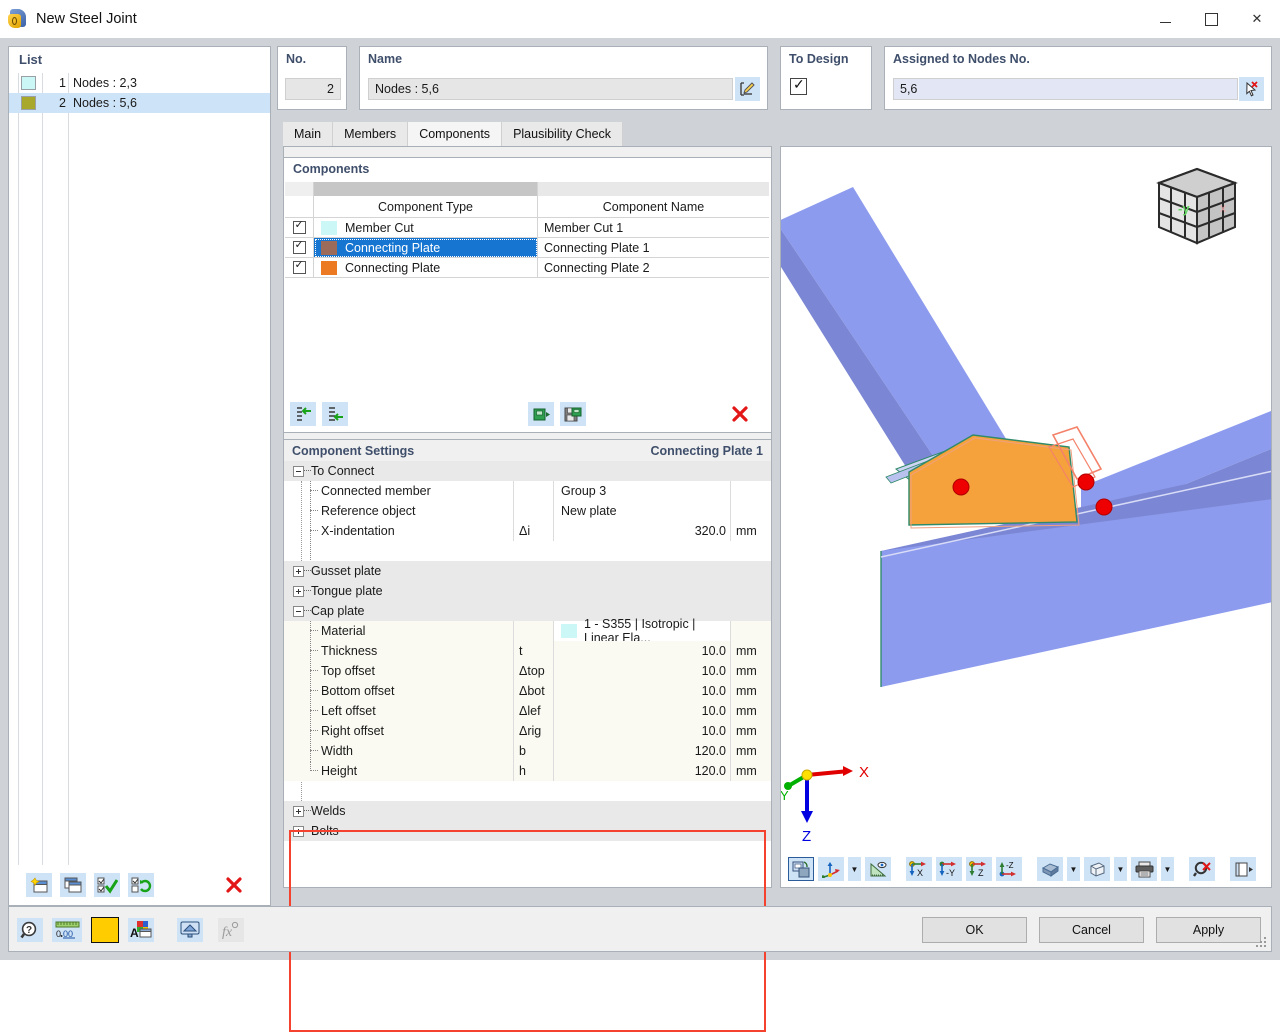  What do you see at coordinates (641, 511) in the screenshot?
I see `property-value: New plate` at bounding box center [641, 511].